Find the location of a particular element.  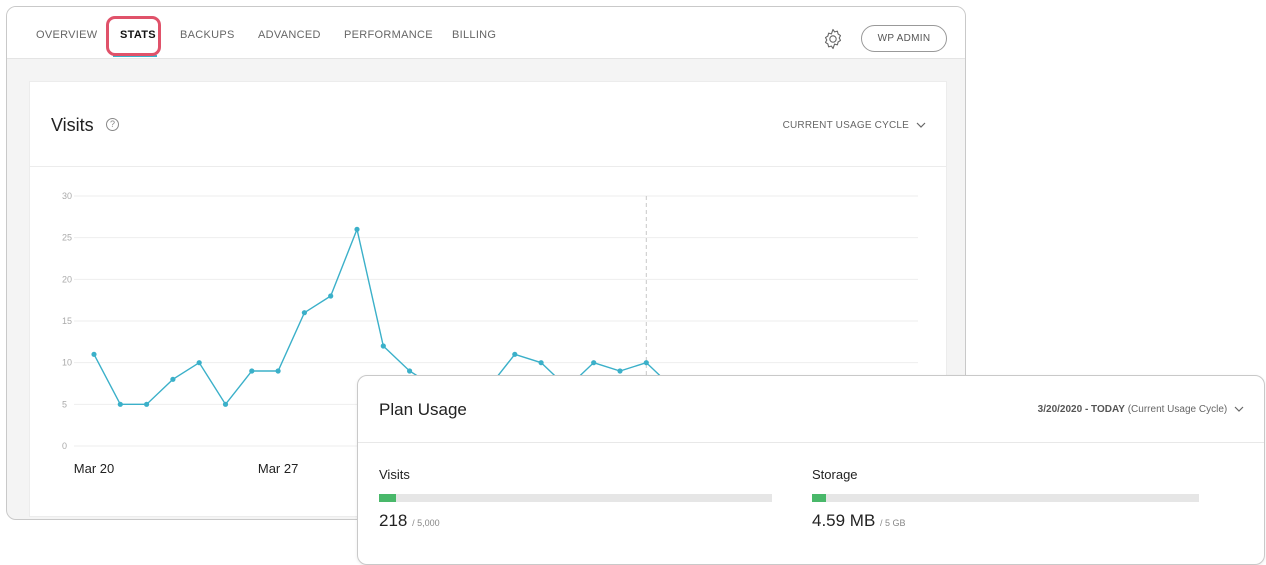

y-tick-label: 0 is located at coordinates (64, 446).